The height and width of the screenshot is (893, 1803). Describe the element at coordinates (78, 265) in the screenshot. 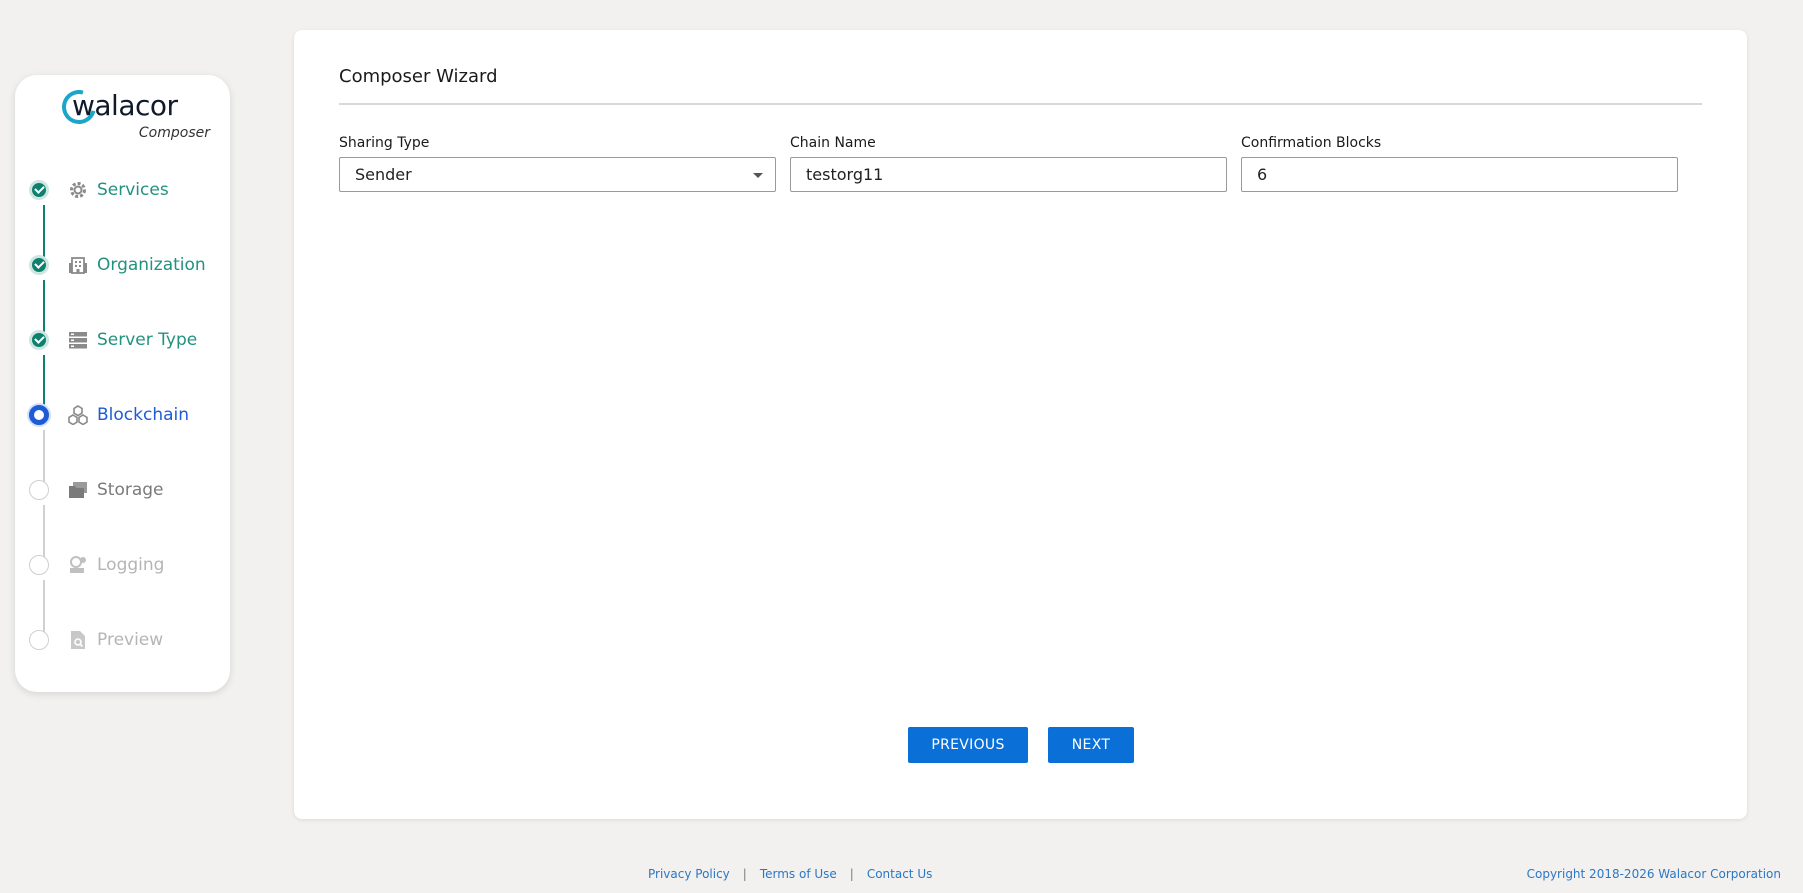

I see `building-icon` at that location.